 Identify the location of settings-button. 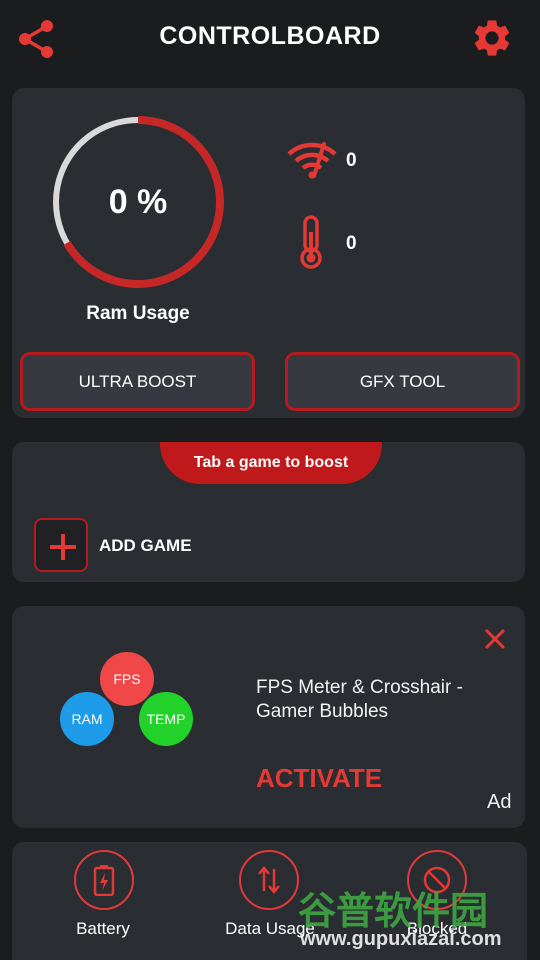
(492, 38).